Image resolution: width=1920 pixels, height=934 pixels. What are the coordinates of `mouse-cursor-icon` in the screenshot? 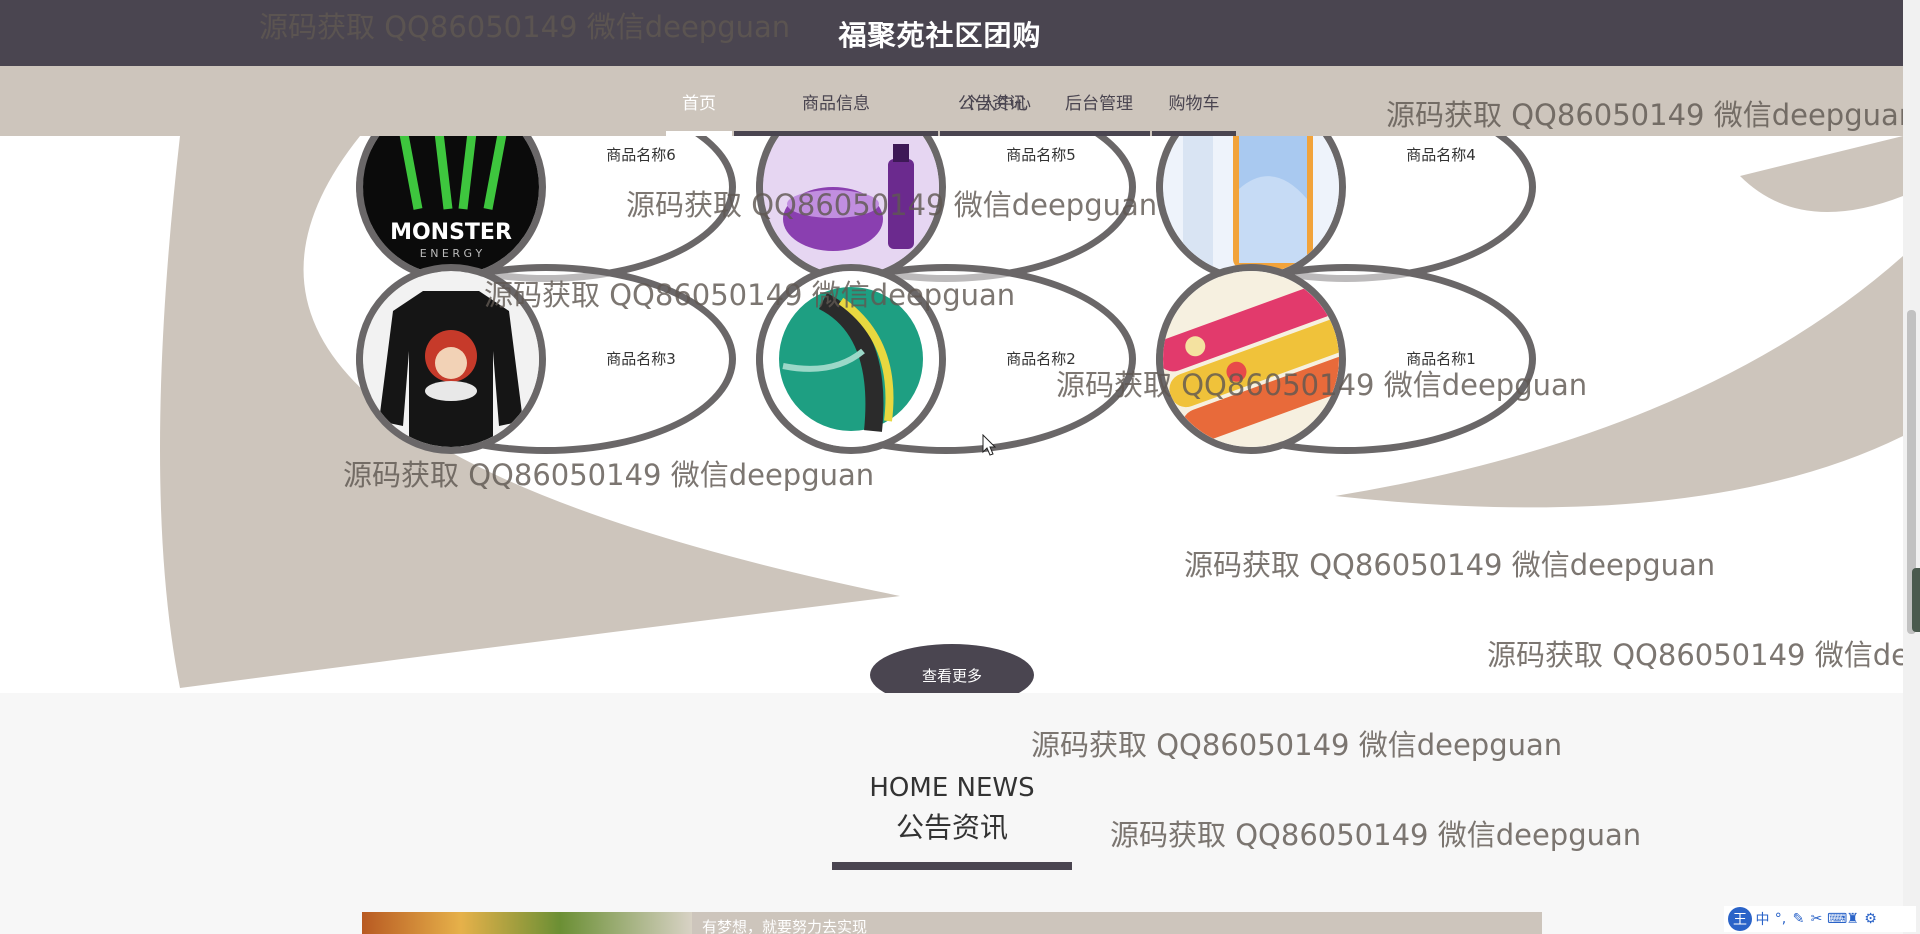 It's located at (989, 445).